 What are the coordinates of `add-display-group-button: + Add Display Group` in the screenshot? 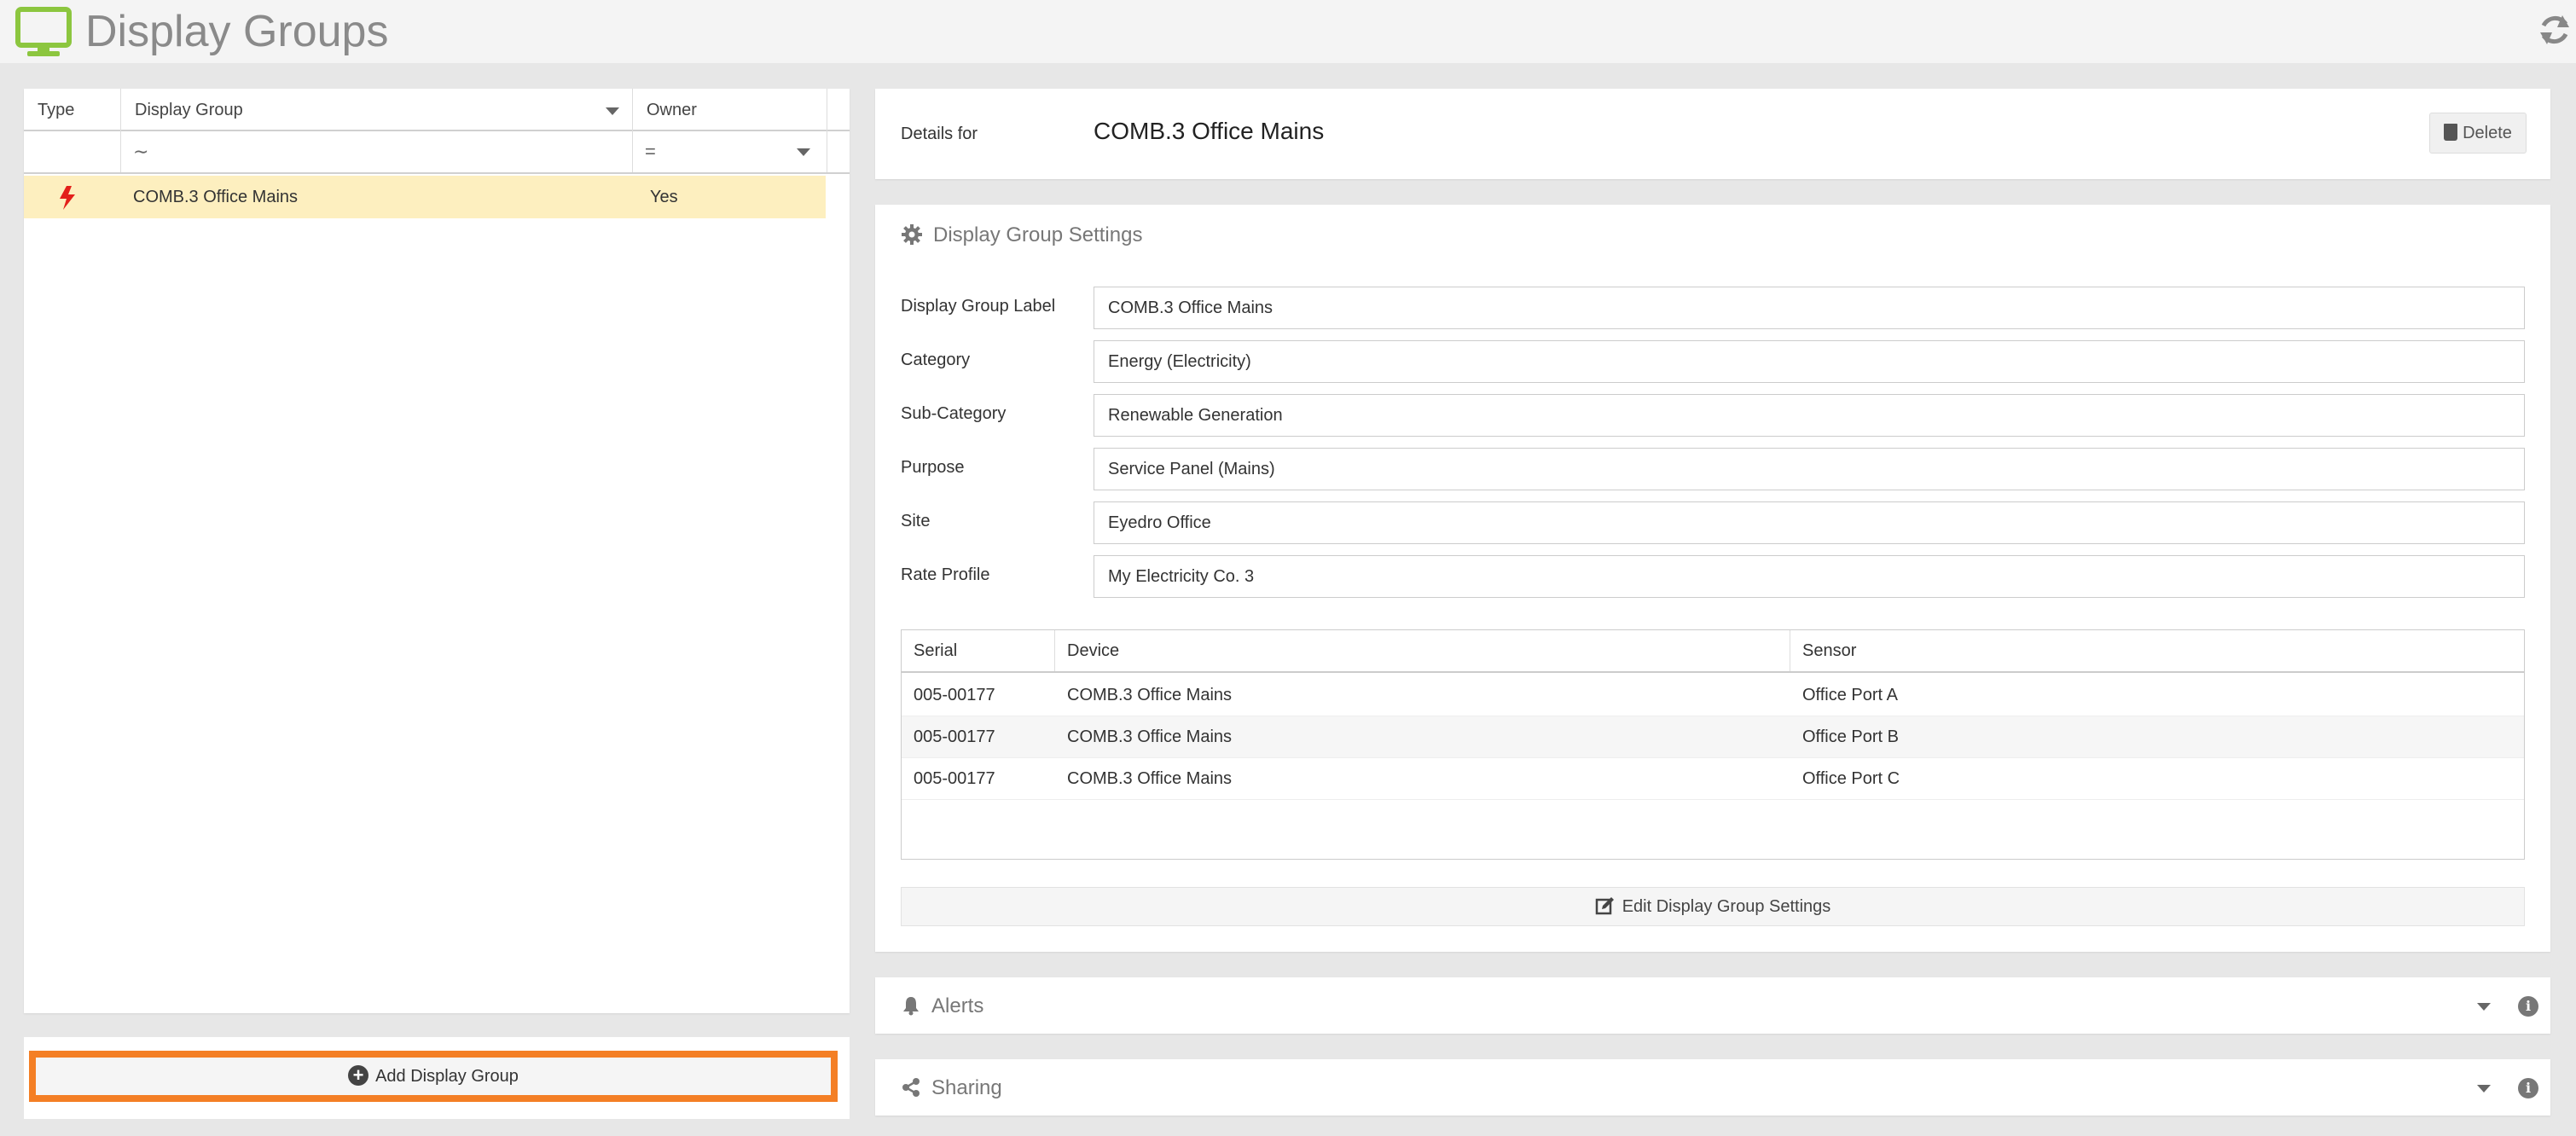 It's located at (433, 1076).